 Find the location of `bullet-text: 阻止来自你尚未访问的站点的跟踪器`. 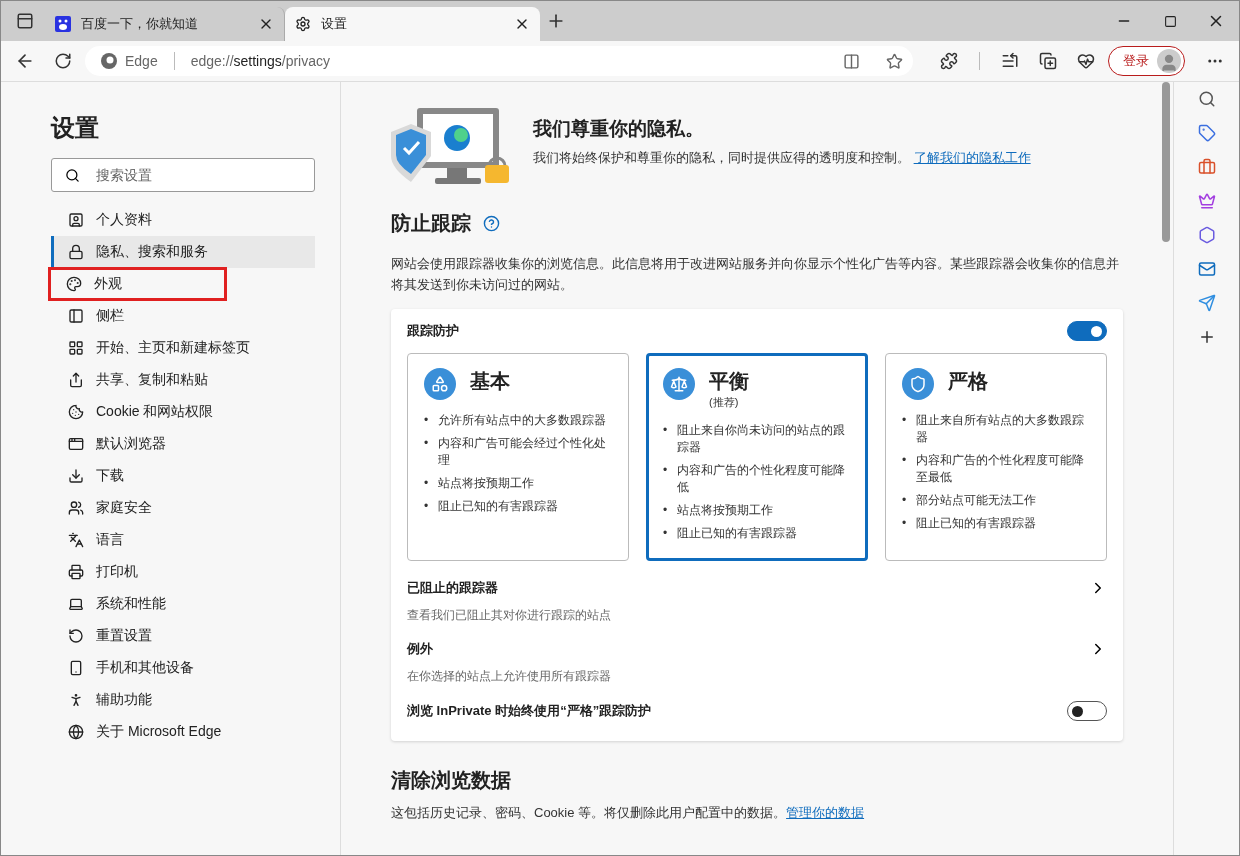

bullet-text: 阻止来自你尚未访问的站点的跟踪器 is located at coordinates (762, 439).